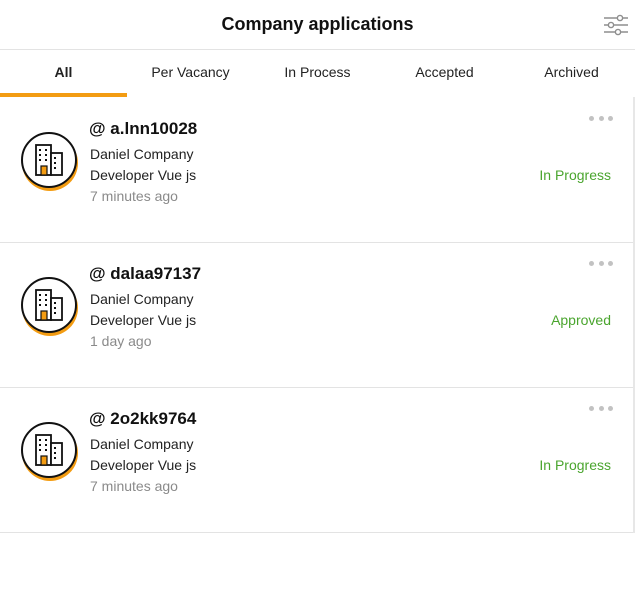 The image size is (635, 596). I want to click on timestamp: 1 day ago, so click(121, 341).